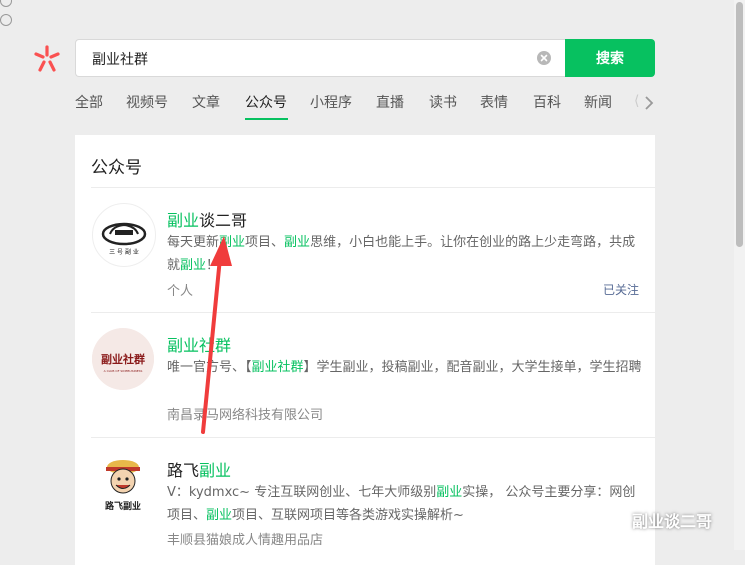 This screenshot has width=745, height=565. I want to click on svg-text: 副业社群, so click(123, 359).